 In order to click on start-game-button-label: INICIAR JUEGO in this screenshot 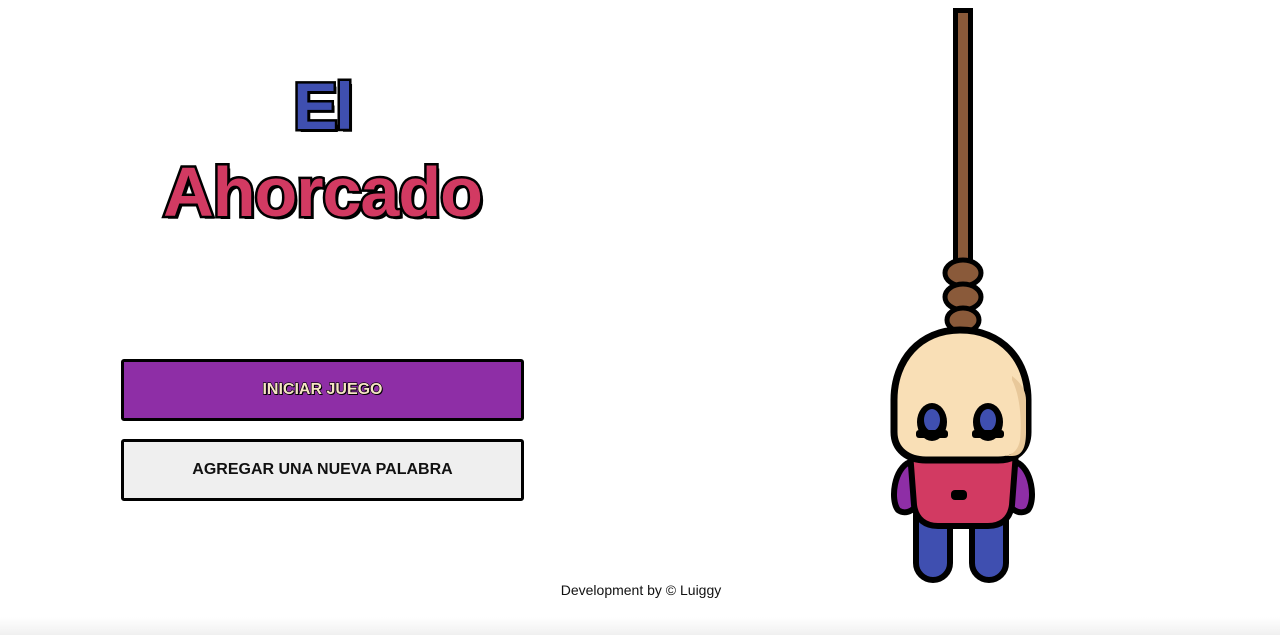, I will do `click(322, 389)`.